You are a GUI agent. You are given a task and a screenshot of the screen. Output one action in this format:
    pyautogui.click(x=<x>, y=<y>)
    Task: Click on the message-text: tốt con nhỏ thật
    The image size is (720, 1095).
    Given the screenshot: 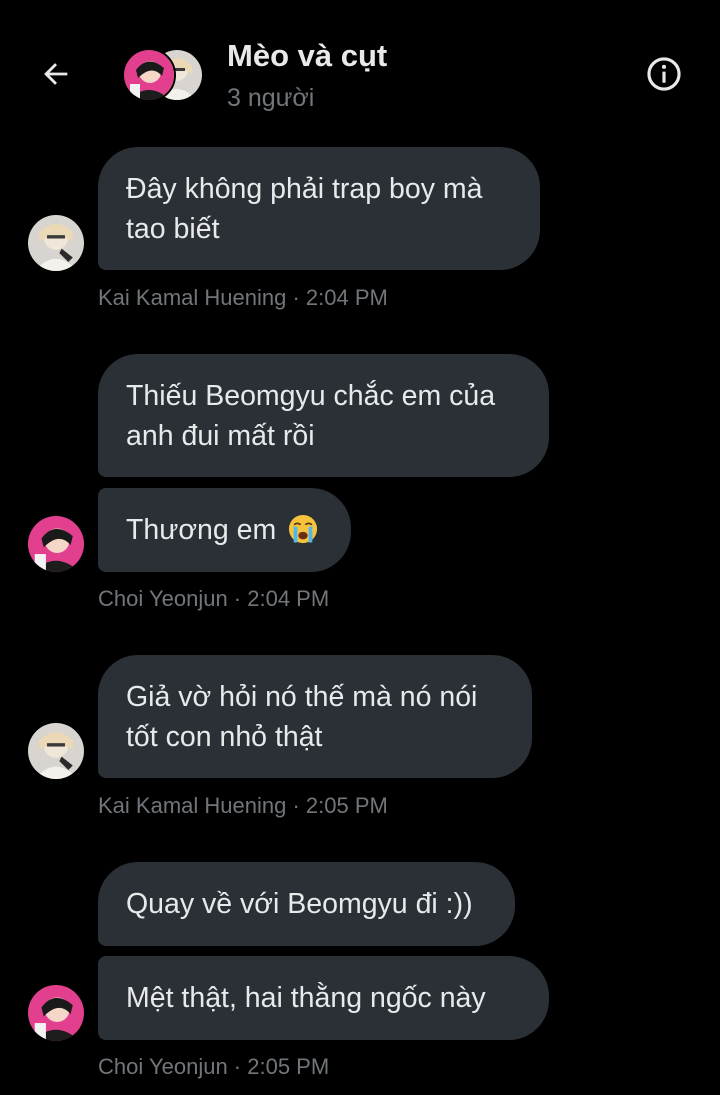 What is the action you would take?
    pyautogui.click(x=224, y=737)
    